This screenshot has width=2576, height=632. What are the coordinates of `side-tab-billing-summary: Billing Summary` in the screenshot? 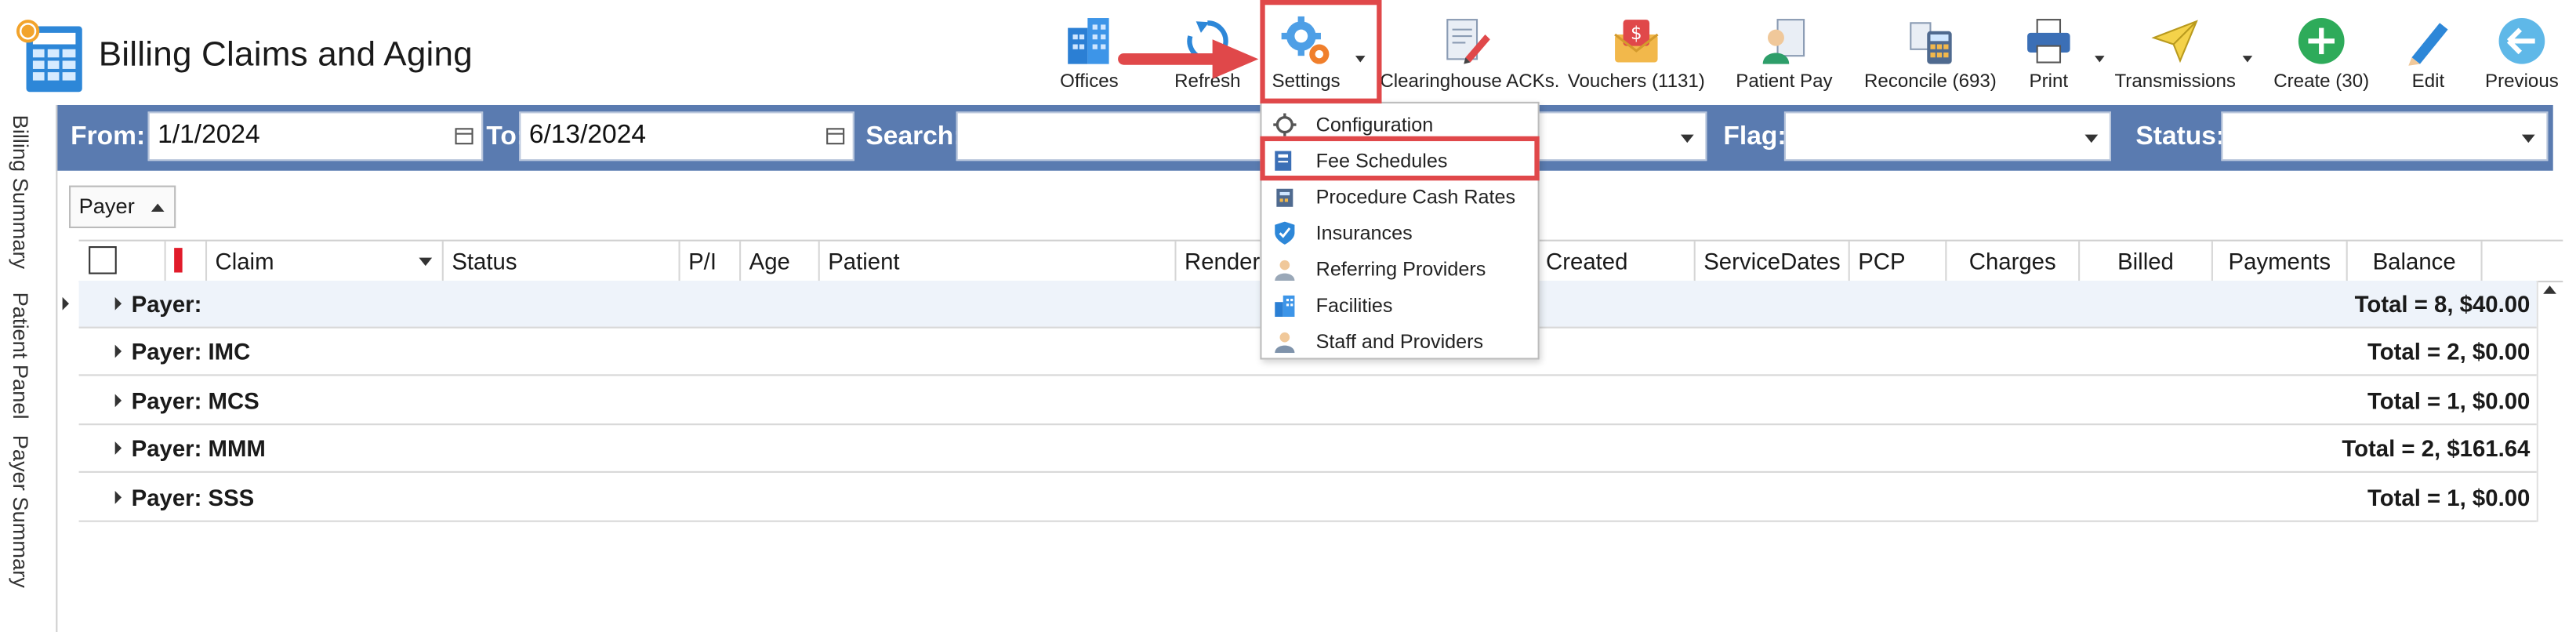 It's located at (20, 192).